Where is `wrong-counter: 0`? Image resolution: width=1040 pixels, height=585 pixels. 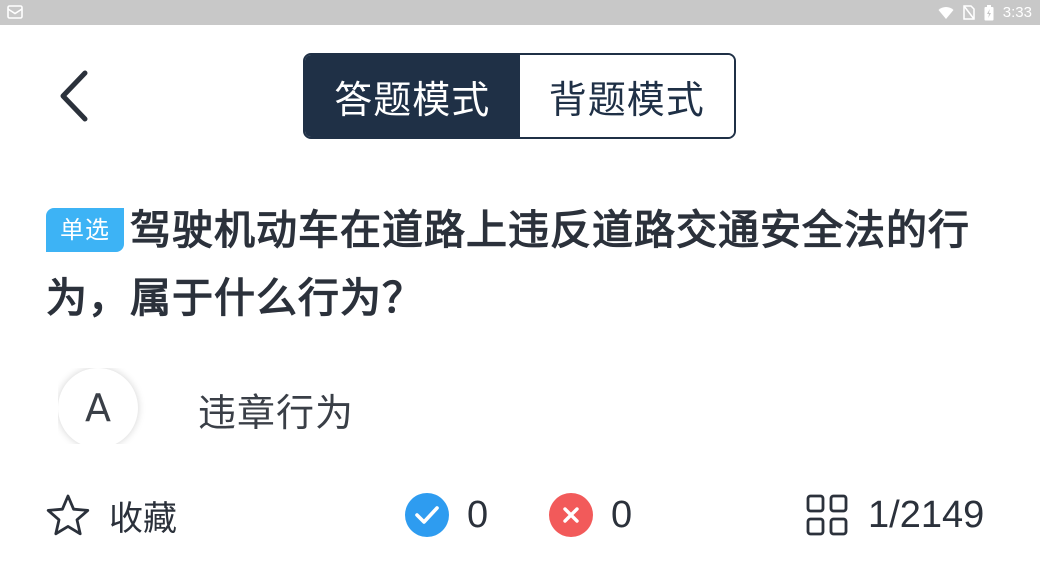 wrong-counter: 0 is located at coordinates (590, 515).